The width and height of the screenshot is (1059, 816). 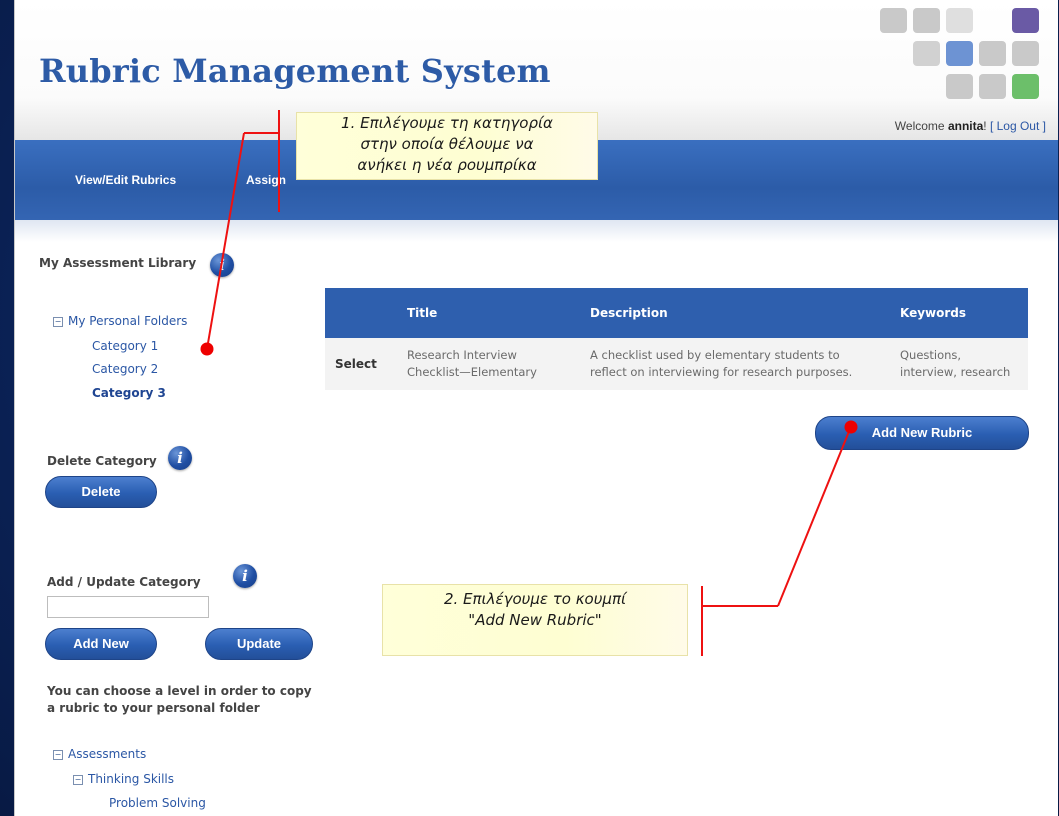 What do you see at coordinates (447, 123) in the screenshot?
I see `callout-line: 1. Επιλέγουμε τη κατηγορία` at bounding box center [447, 123].